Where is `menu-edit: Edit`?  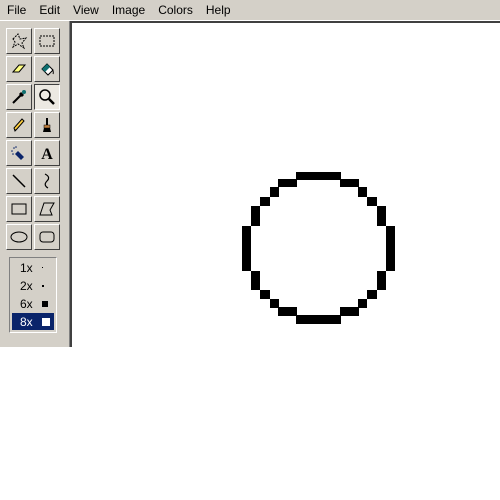 menu-edit: Edit is located at coordinates (49, 10).